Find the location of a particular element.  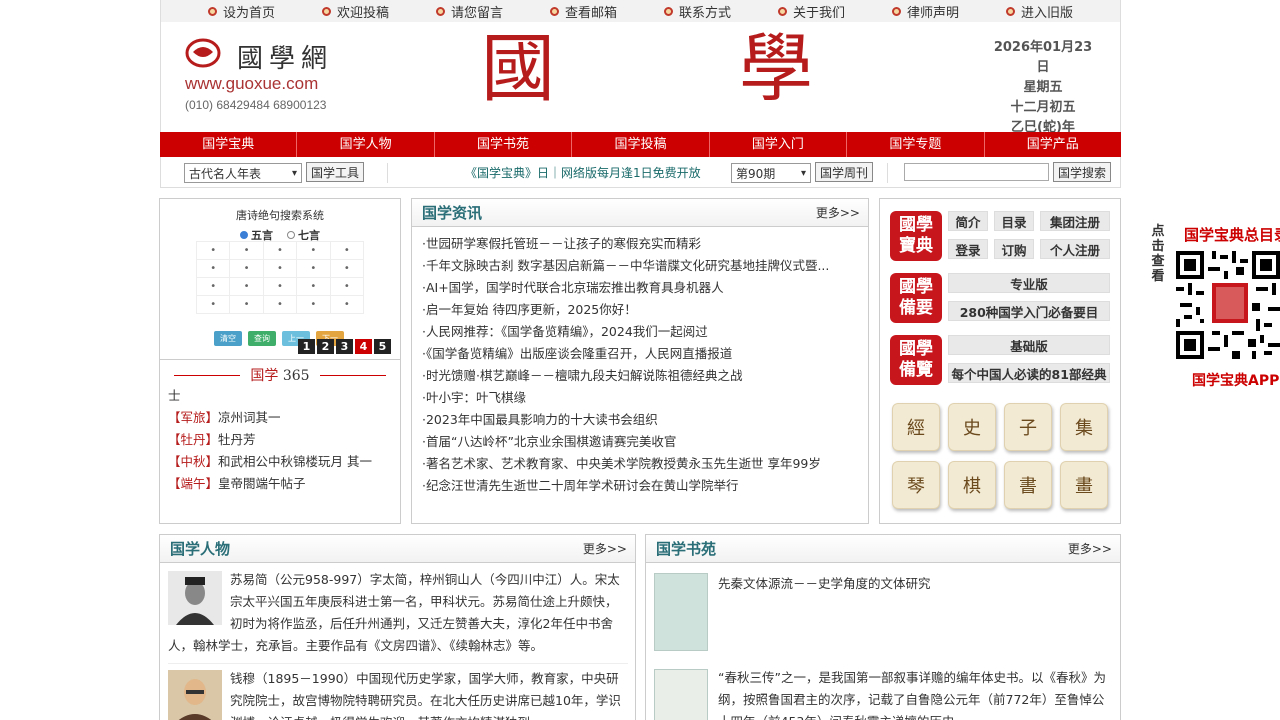

weekly-button: 国学周刊 is located at coordinates (844, 172).